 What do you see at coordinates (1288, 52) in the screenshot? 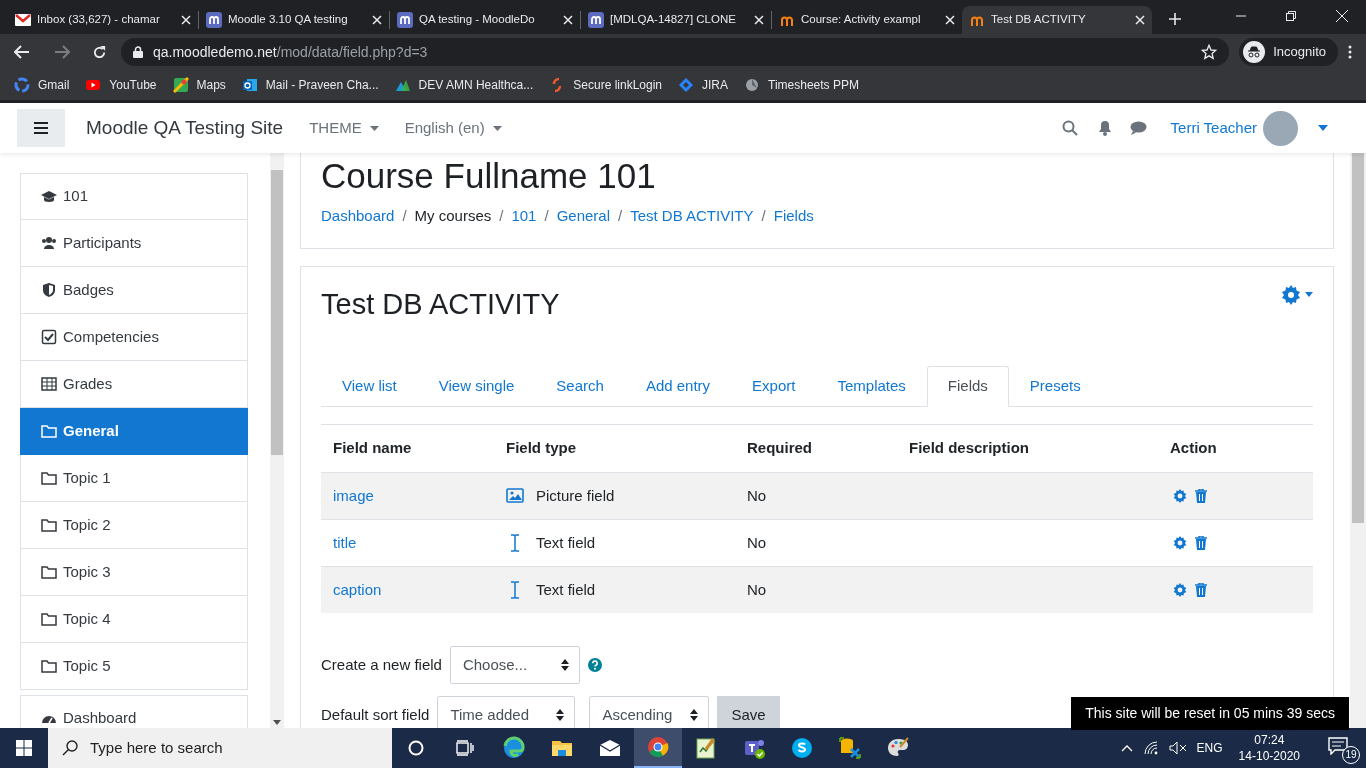
I see `profile-chip: Incognito` at bounding box center [1288, 52].